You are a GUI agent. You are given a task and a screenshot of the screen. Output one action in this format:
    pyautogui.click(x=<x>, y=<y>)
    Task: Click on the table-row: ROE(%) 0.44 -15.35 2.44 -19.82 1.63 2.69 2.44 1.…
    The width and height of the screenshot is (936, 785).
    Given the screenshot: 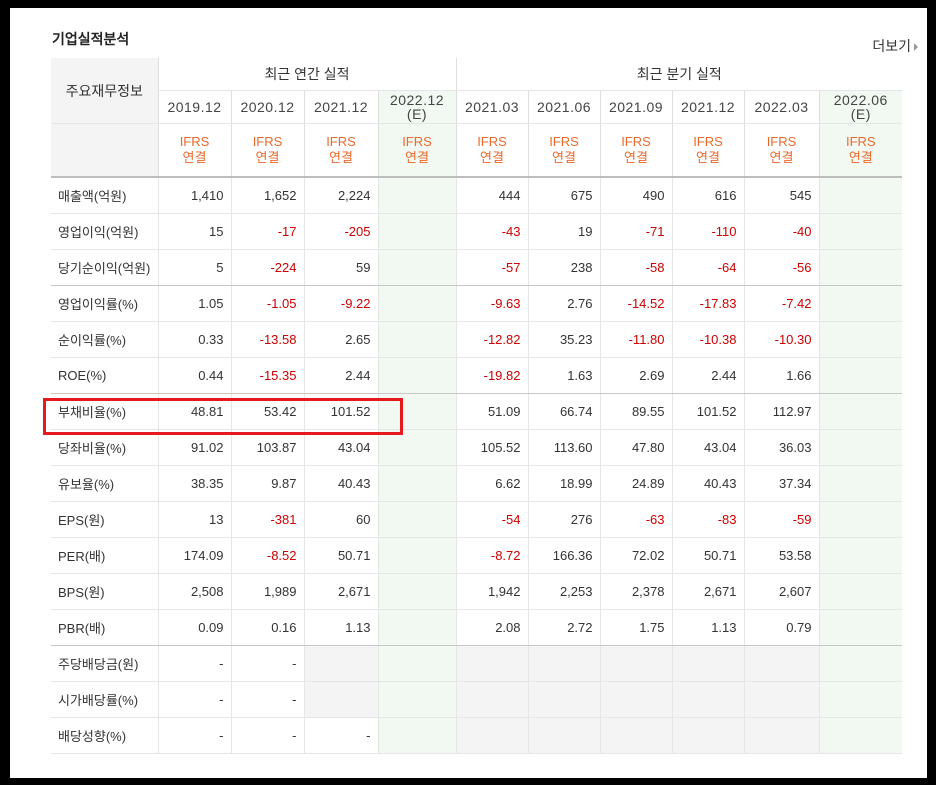 What is the action you would take?
    pyautogui.click(x=477, y=375)
    